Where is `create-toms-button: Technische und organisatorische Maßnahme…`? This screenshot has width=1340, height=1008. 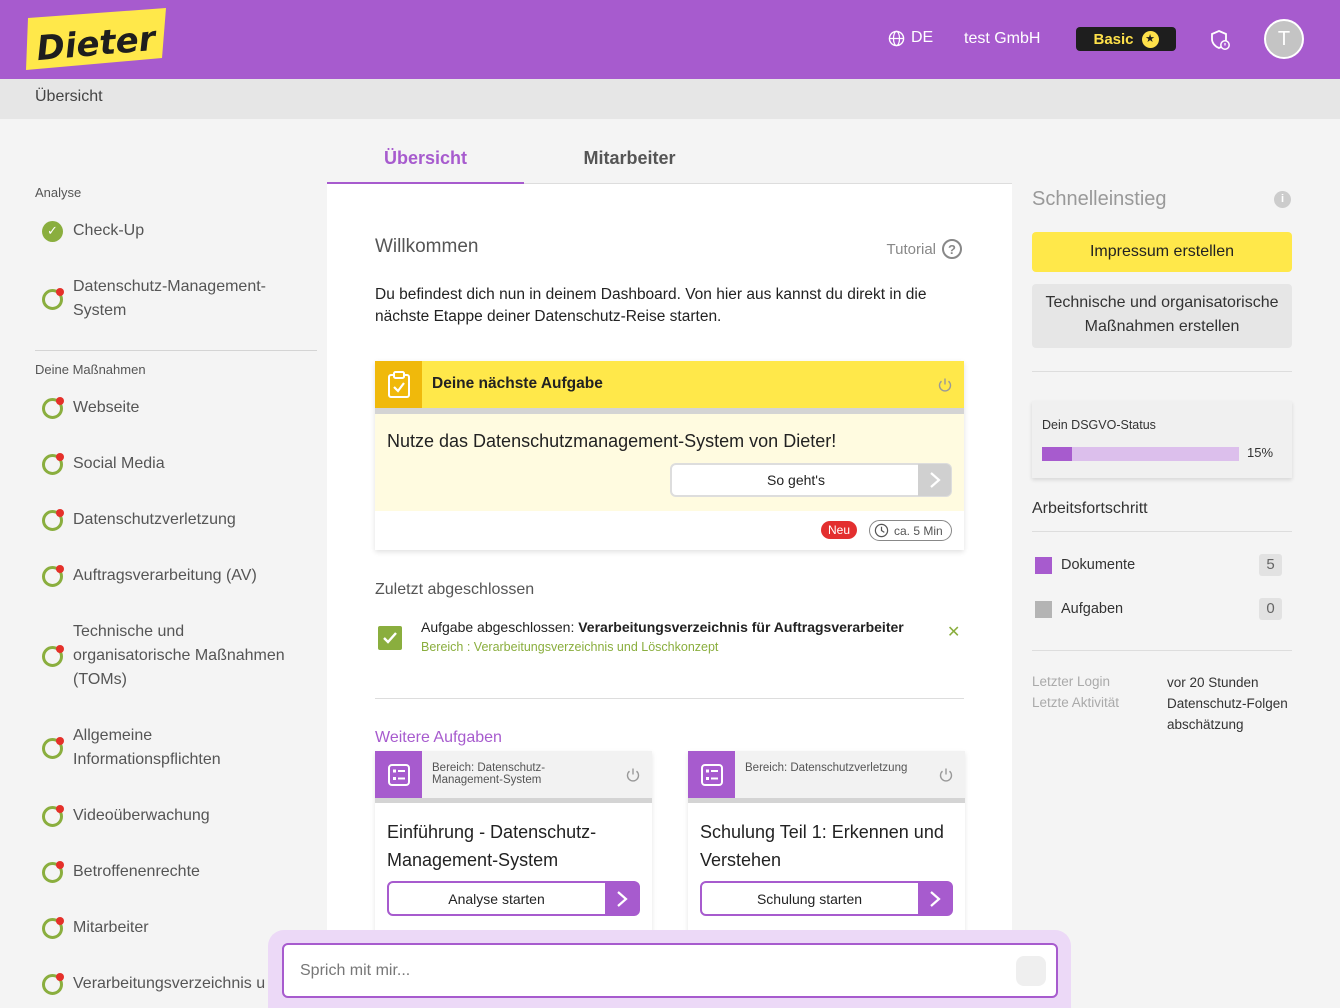
create-toms-button: Technische und organisatorische Maßnahme… is located at coordinates (1162, 316).